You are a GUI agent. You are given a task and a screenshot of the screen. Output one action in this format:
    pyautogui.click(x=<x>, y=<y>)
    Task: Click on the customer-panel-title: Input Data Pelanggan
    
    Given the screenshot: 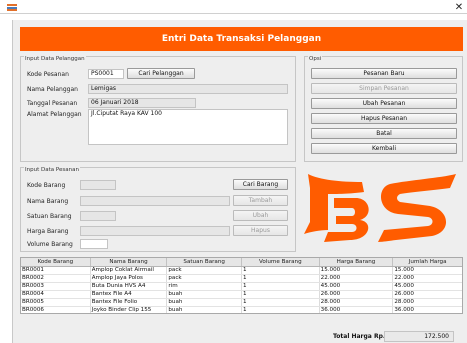 What is the action you would take?
    pyautogui.click(x=55, y=59)
    